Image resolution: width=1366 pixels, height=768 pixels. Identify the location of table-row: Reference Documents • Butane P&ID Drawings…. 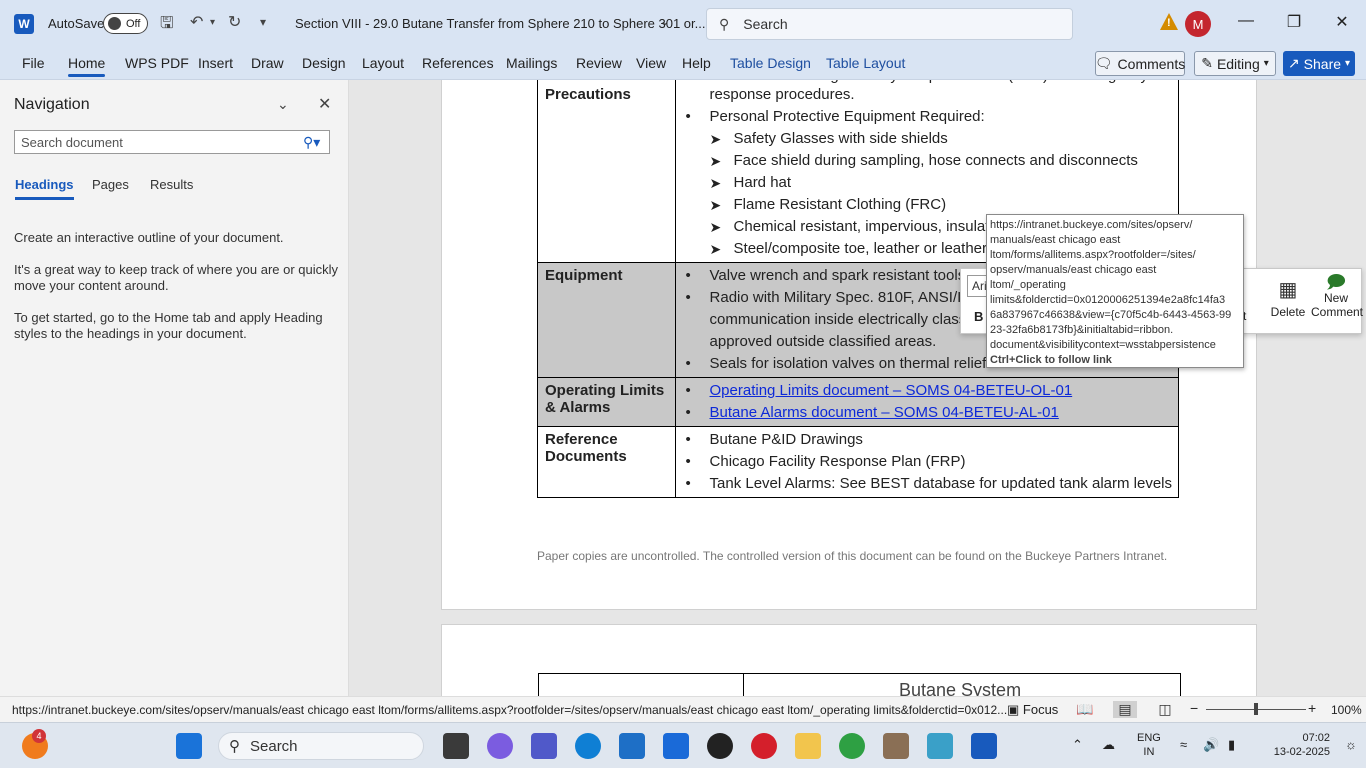
(858, 462).